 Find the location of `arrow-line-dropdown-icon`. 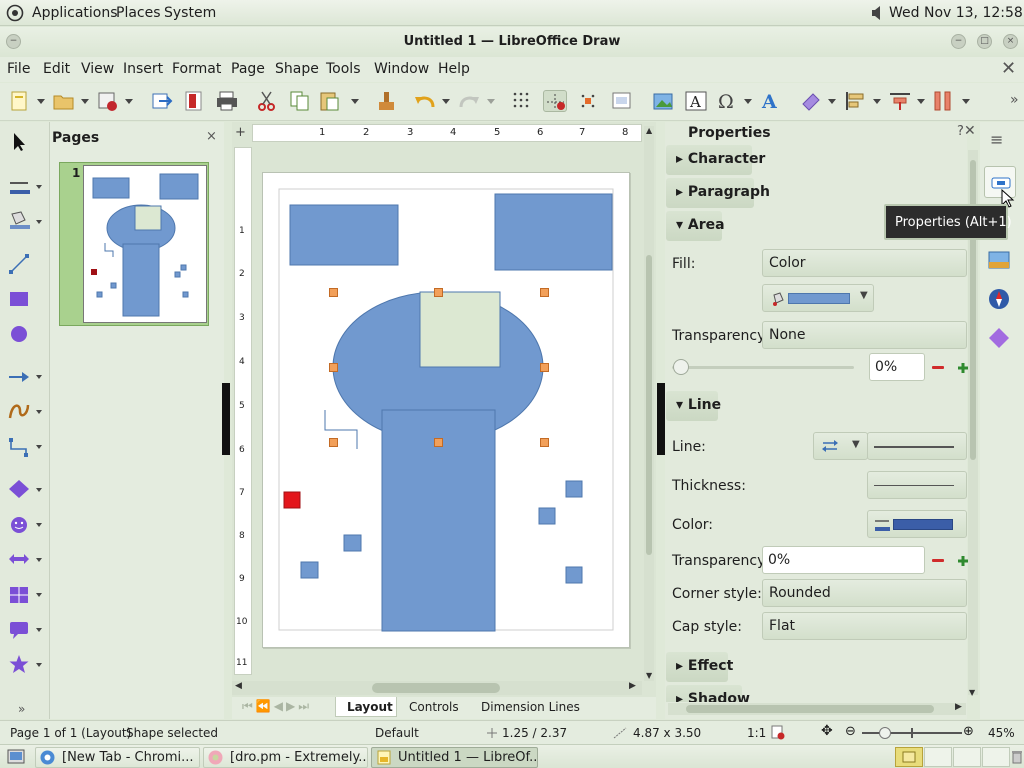

arrow-line-dropdown-icon is located at coordinates (39, 377).